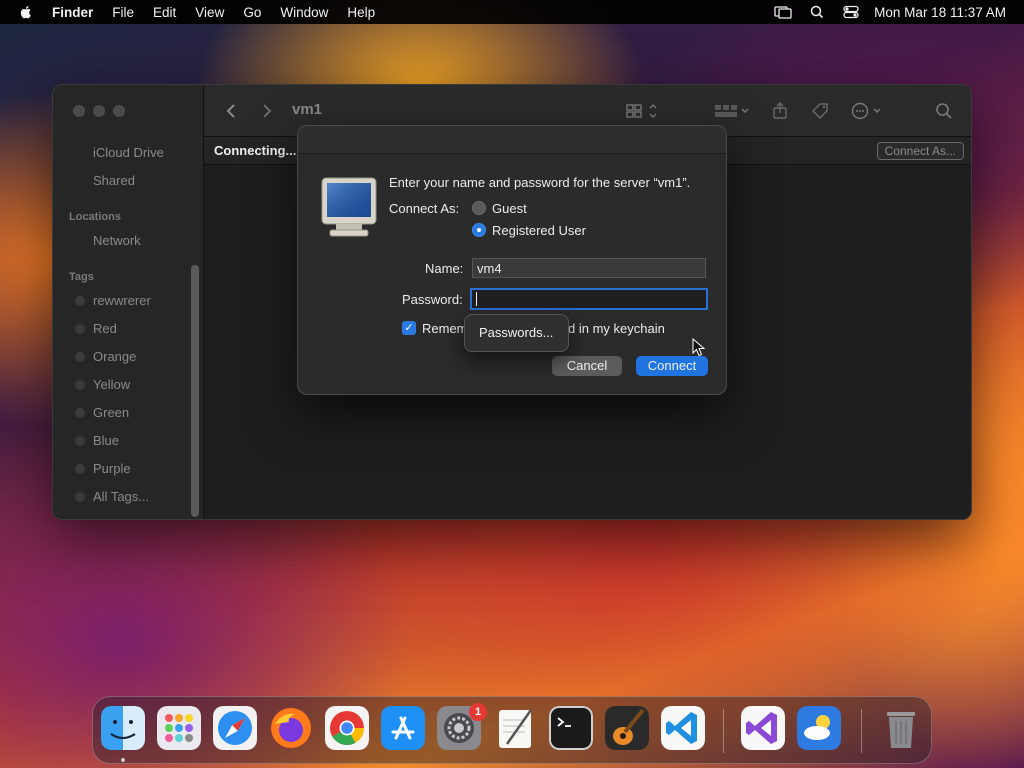  Describe the element at coordinates (122, 300) in the screenshot. I see `sidebar-tag-rewwrerer: rewwrerer` at that location.